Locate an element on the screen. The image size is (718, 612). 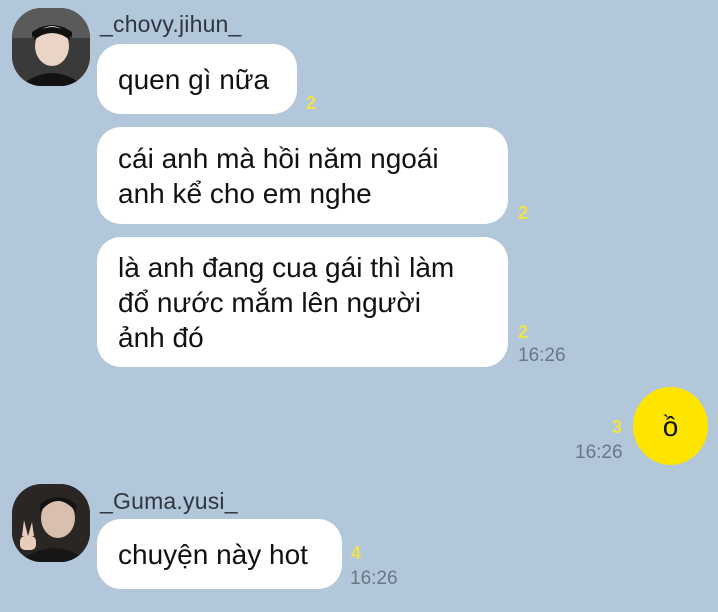
unread-count: 4 is located at coordinates (356, 553).